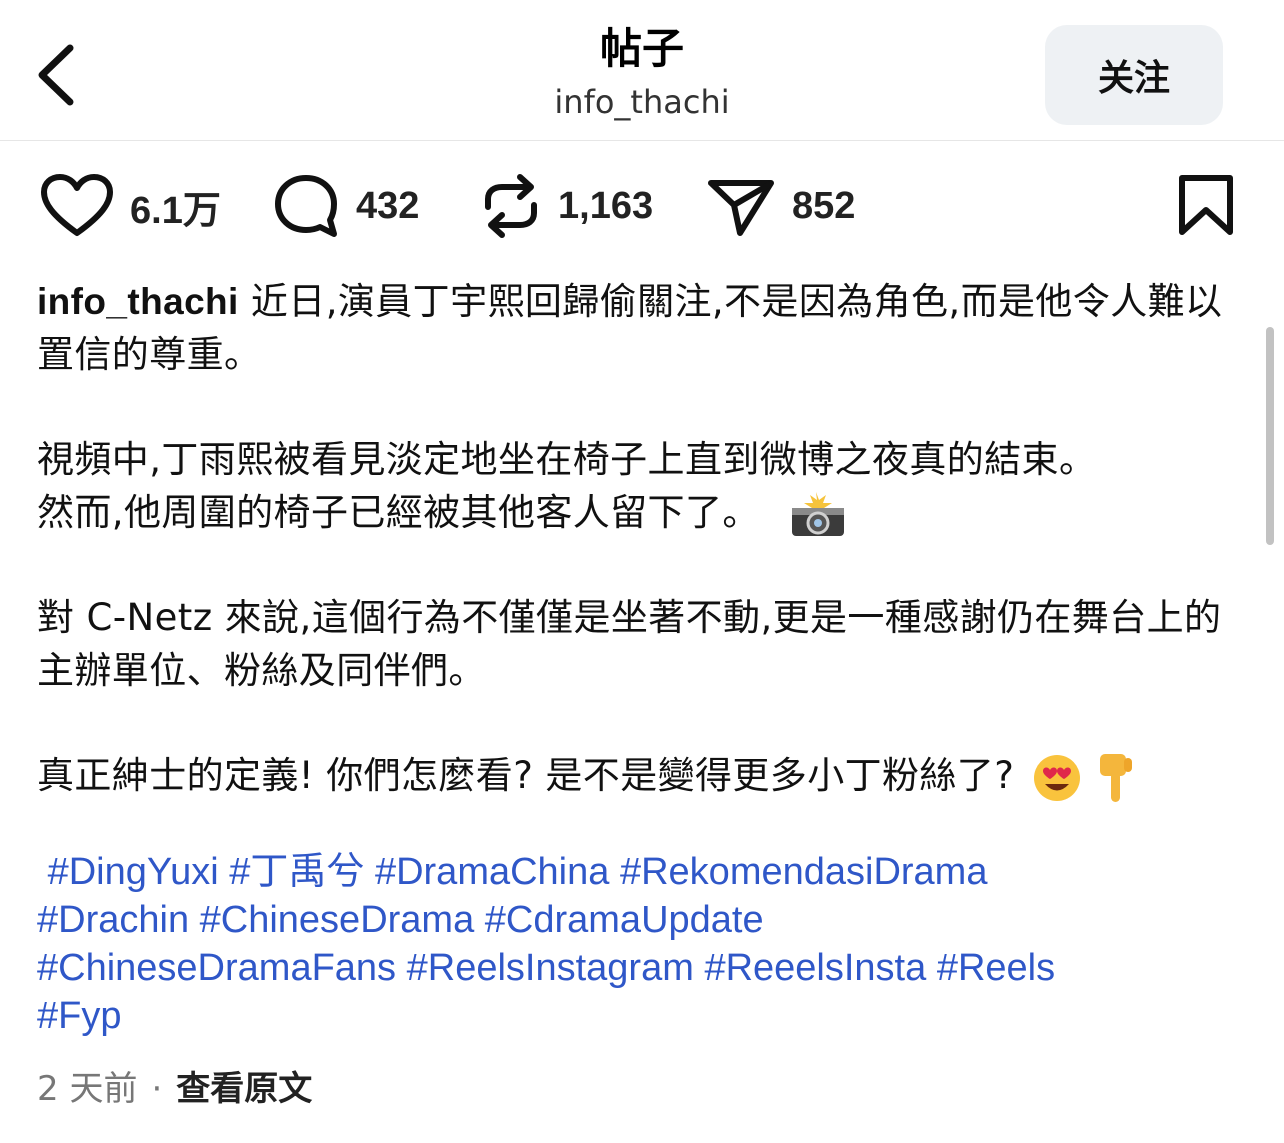 The width and height of the screenshot is (1284, 1143). I want to click on caption-text-2b: 然而,他周圍的椅子已經被其他客人留下了。, so click(398, 512).